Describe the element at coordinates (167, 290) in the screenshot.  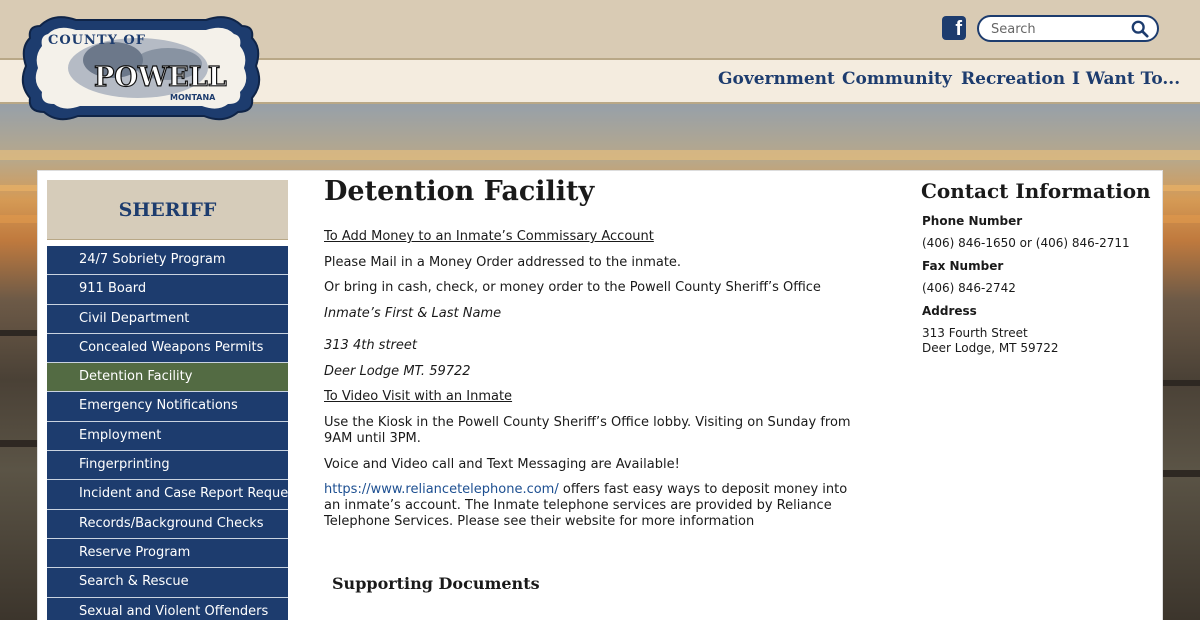
I see `sidebar-item-911-board: 911 Board` at that location.